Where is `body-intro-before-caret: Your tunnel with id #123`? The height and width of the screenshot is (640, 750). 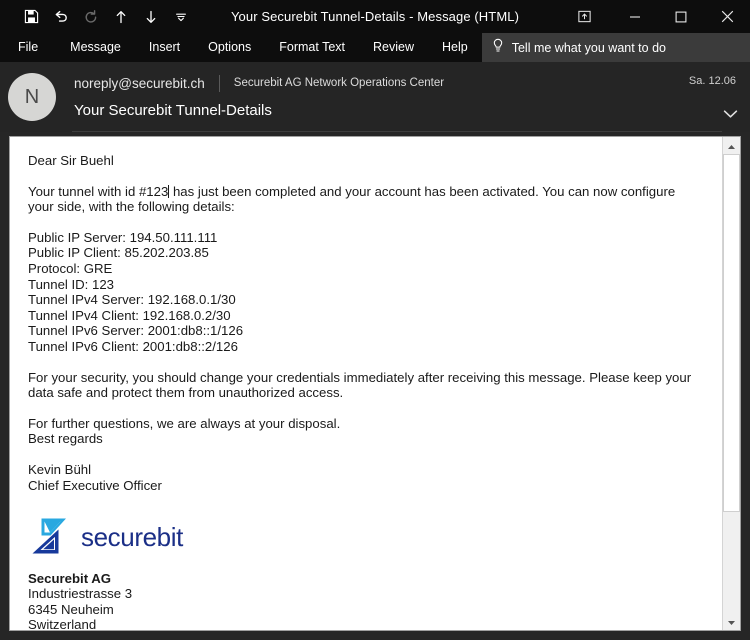
body-intro-before-caret: Your tunnel with id #123 is located at coordinates (98, 191).